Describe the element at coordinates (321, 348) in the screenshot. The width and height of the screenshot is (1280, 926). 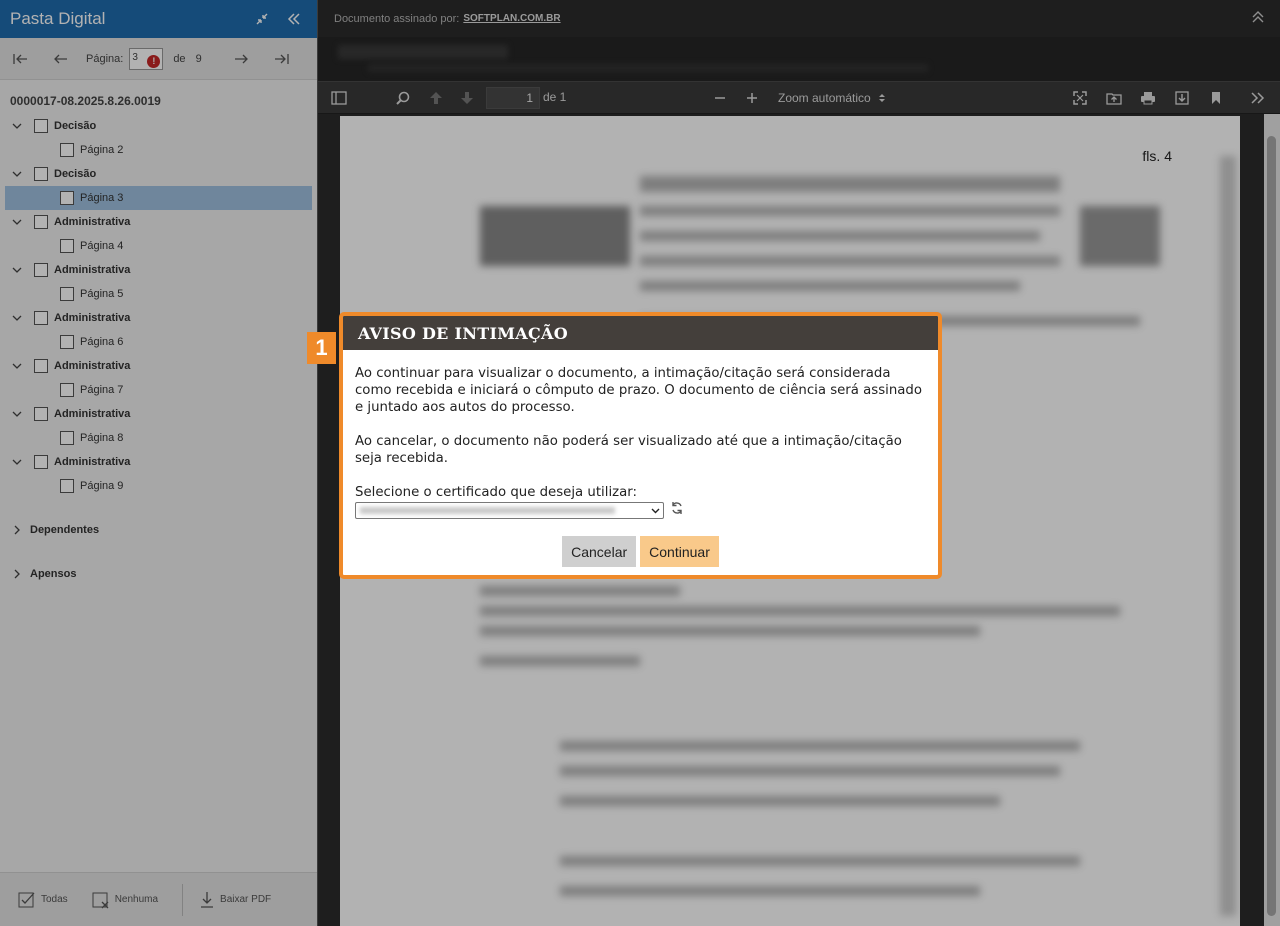
I see `step-badge: 1` at that location.